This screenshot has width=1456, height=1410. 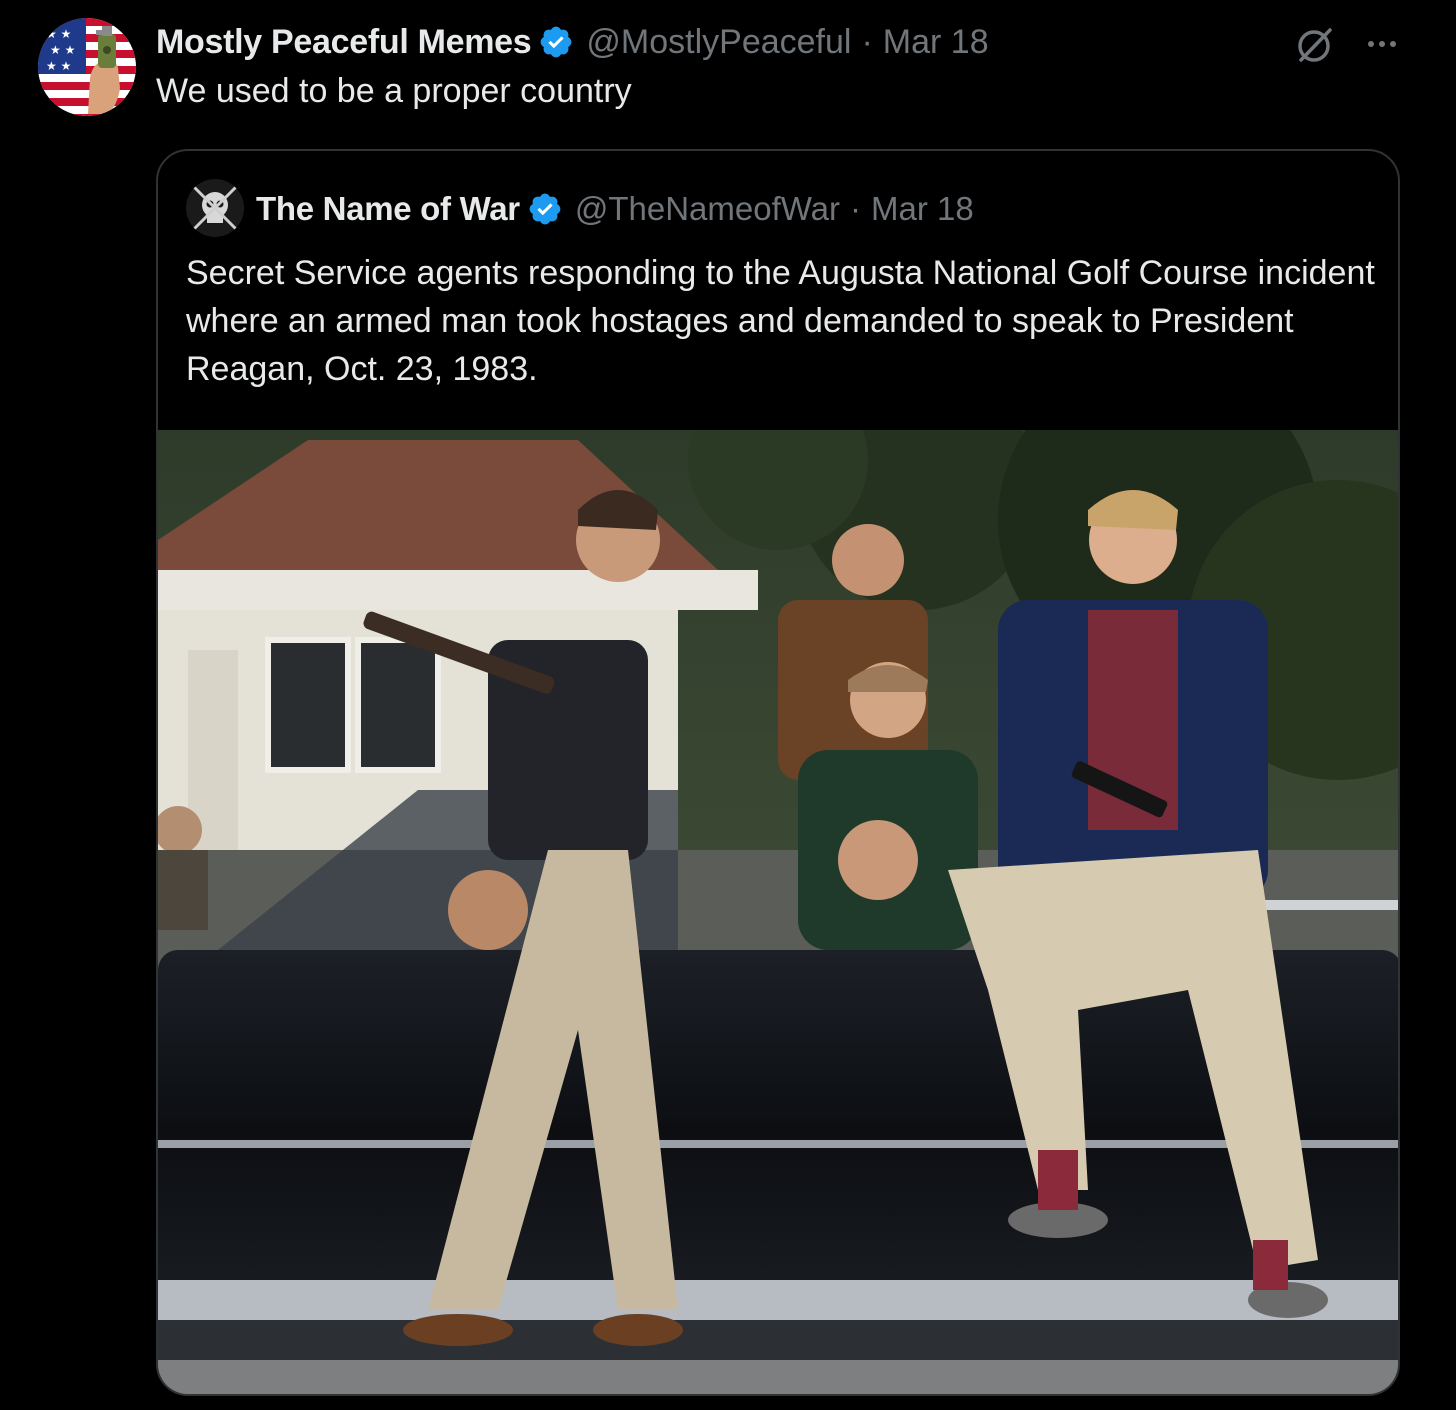 What do you see at coordinates (1315, 45) in the screenshot?
I see `grok-icon` at bounding box center [1315, 45].